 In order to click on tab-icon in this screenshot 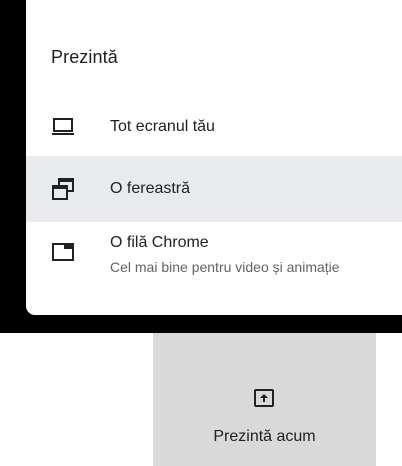, I will do `click(63, 252)`.